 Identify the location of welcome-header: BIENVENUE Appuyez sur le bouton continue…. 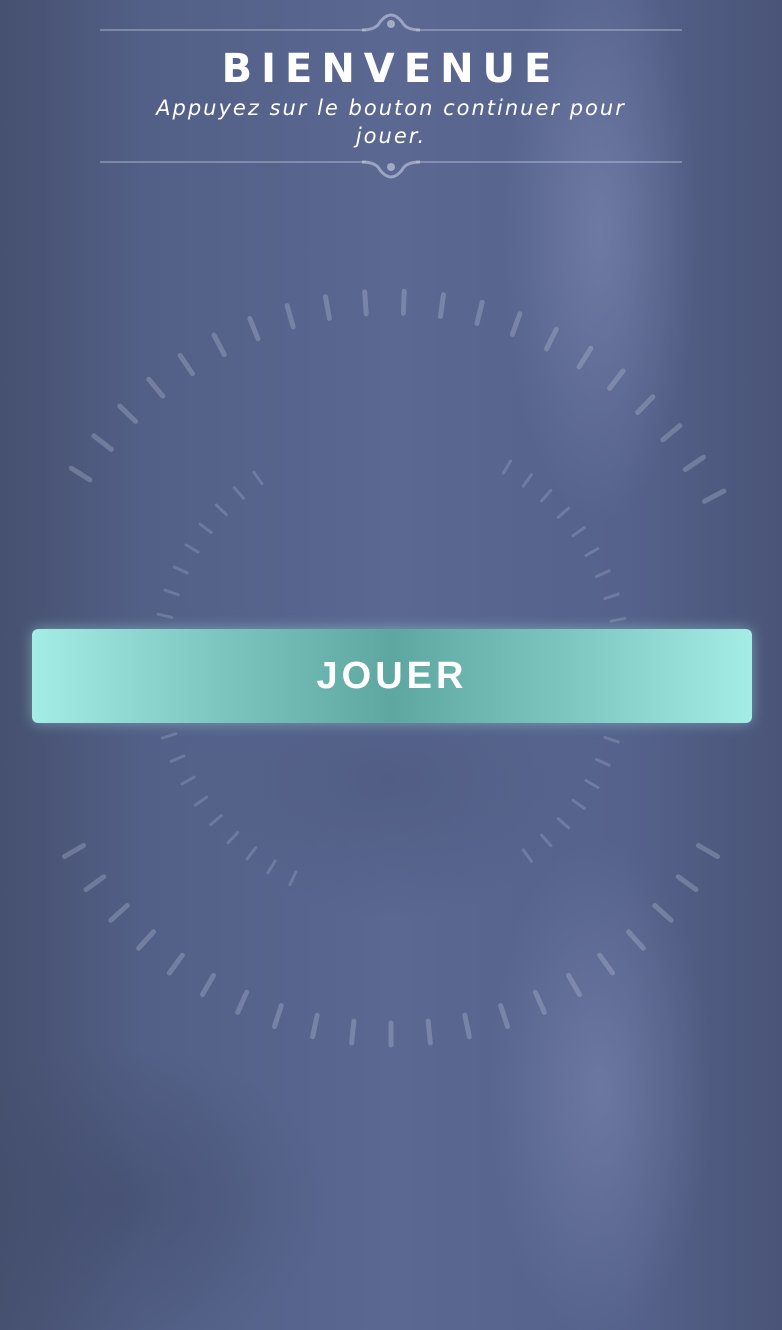
(391, 95).